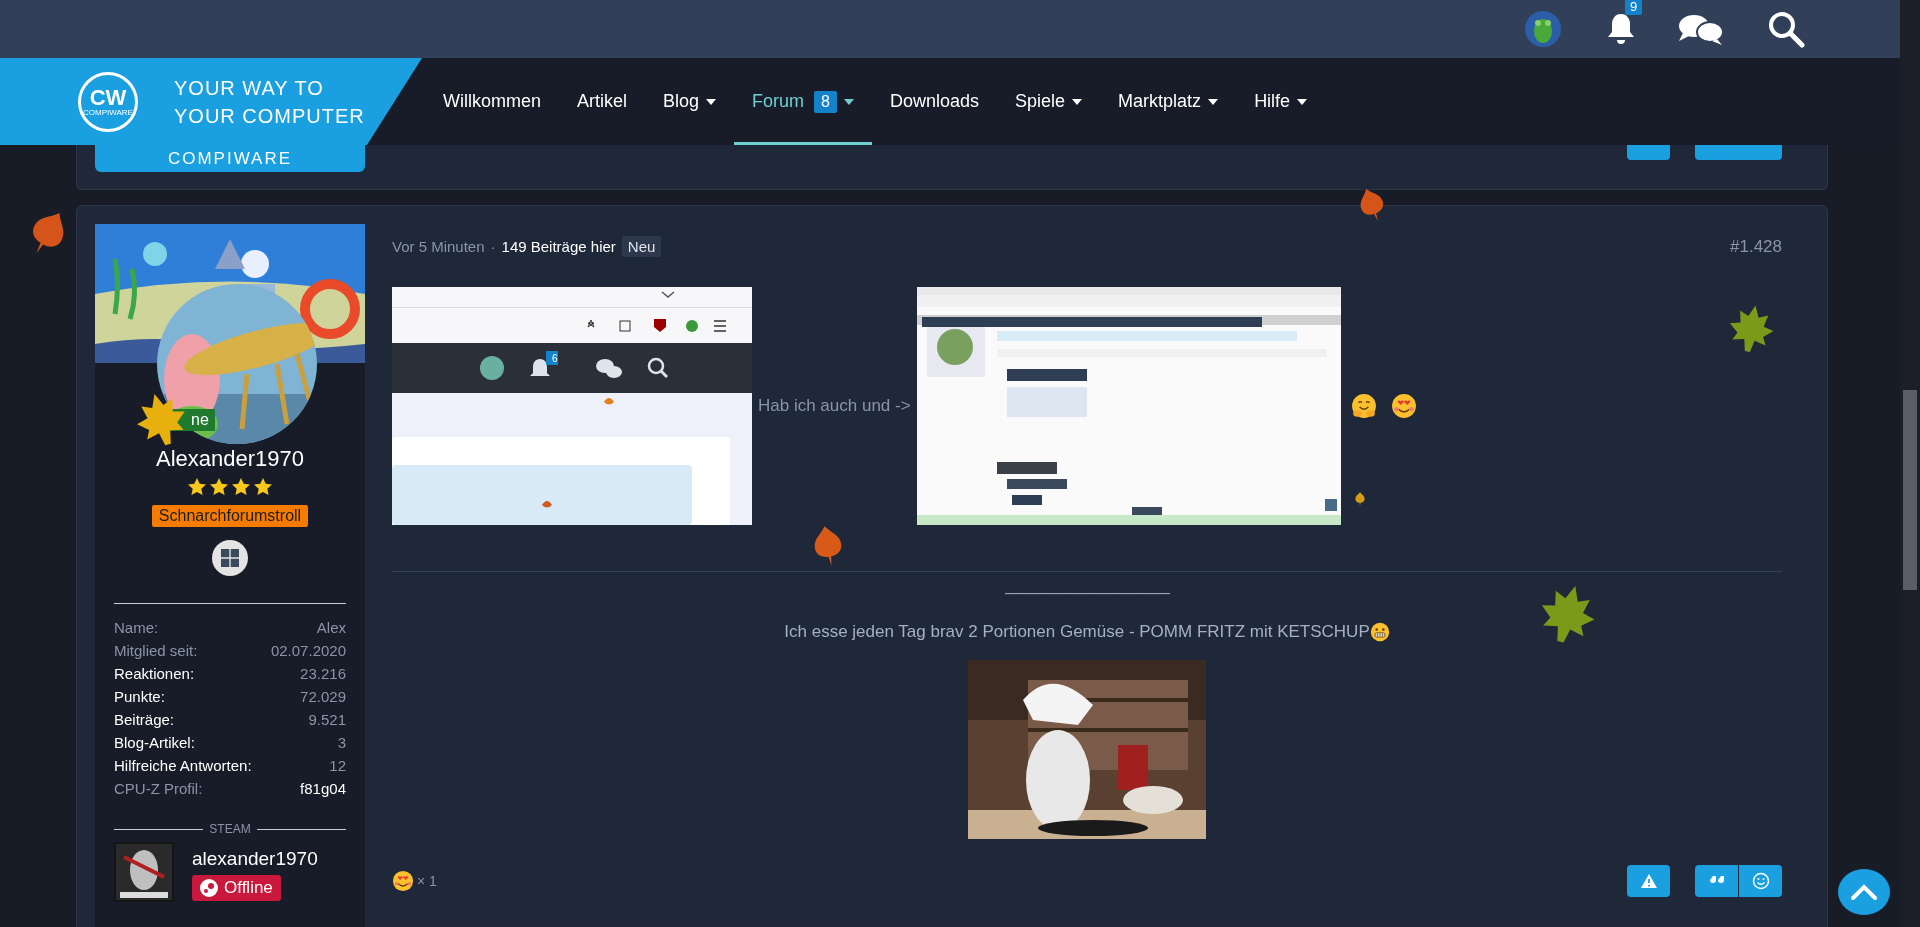  What do you see at coordinates (690, 103) in the screenshot?
I see `nav-link: Blog` at bounding box center [690, 103].